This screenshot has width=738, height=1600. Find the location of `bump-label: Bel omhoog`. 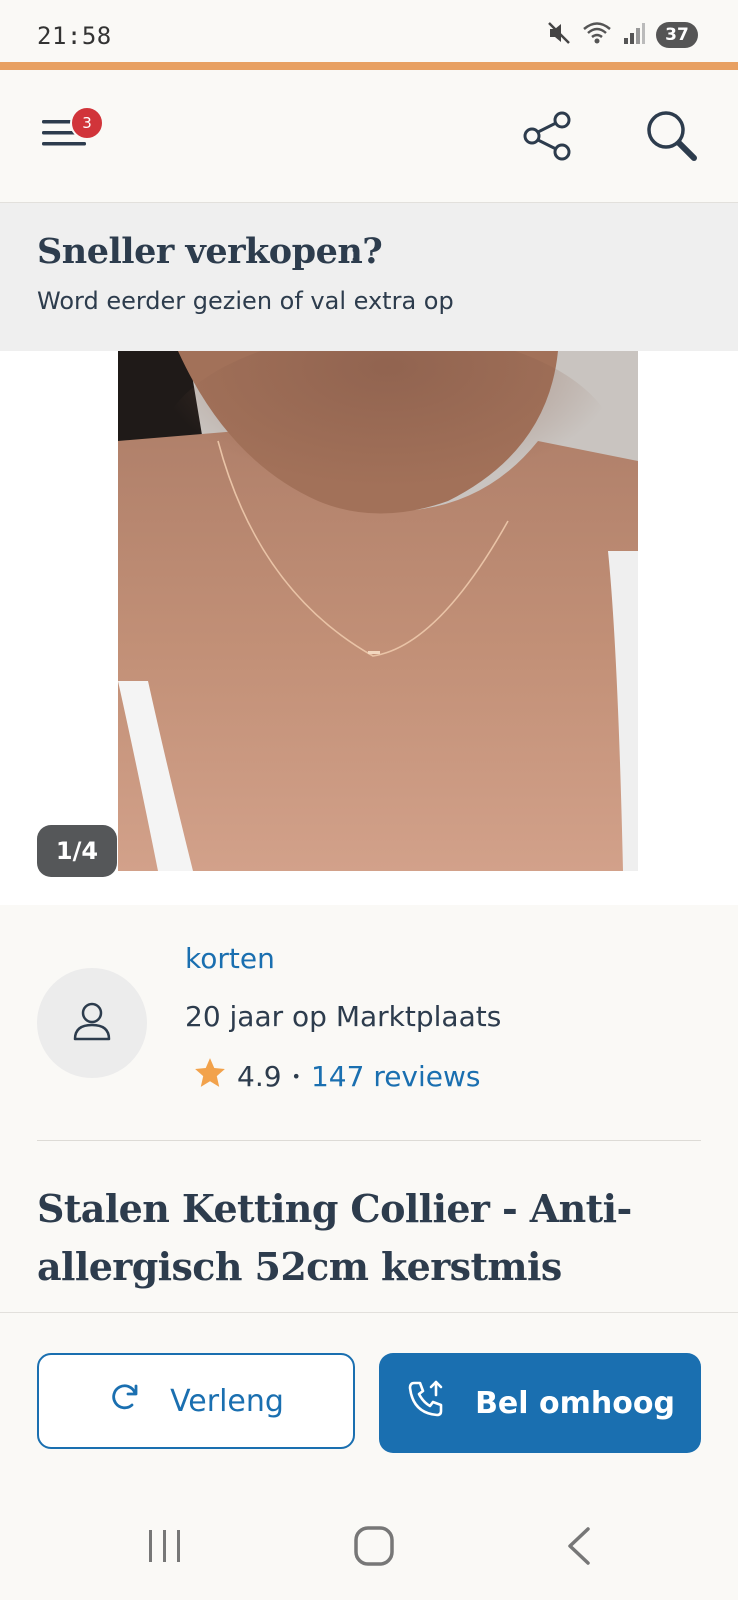

bump-label: Bel omhoog is located at coordinates (575, 1403).